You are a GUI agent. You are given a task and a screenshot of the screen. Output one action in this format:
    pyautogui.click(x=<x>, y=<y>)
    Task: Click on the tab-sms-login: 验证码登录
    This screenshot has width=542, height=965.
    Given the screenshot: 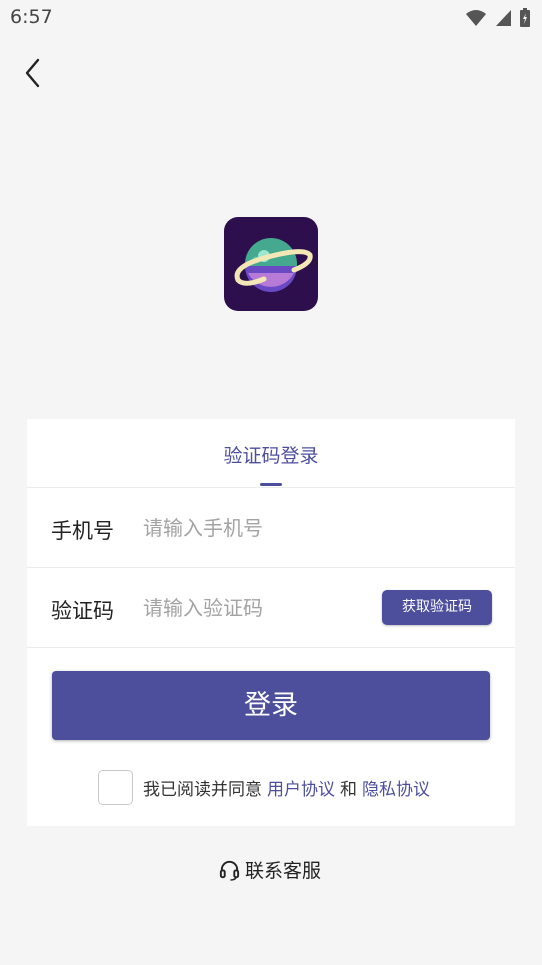 What is the action you would take?
    pyautogui.click(x=271, y=453)
    